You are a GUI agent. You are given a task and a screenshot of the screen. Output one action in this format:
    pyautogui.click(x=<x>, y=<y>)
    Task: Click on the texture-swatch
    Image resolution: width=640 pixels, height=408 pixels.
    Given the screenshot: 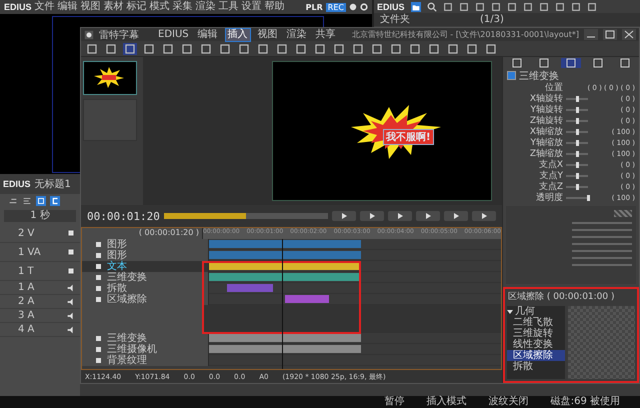 What is the action you would take?
    pyautogui.click(x=623, y=213)
    